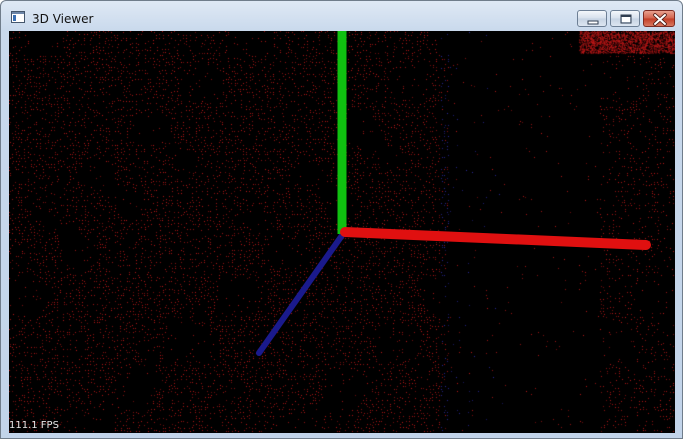 Image resolution: width=683 pixels, height=439 pixels. What do you see at coordinates (63, 19) in the screenshot?
I see `window-title: 3D Viewer` at bounding box center [63, 19].